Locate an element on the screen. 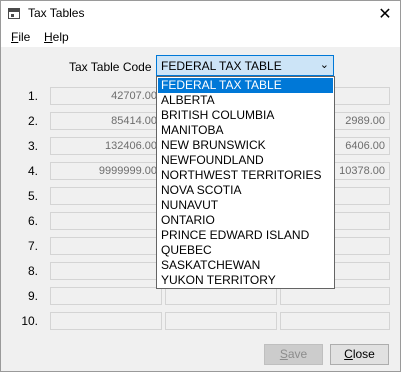 The width and height of the screenshot is (401, 372). tax-table-code-select: FEDERAL TAX TABLE ⌄ is located at coordinates (245, 65).